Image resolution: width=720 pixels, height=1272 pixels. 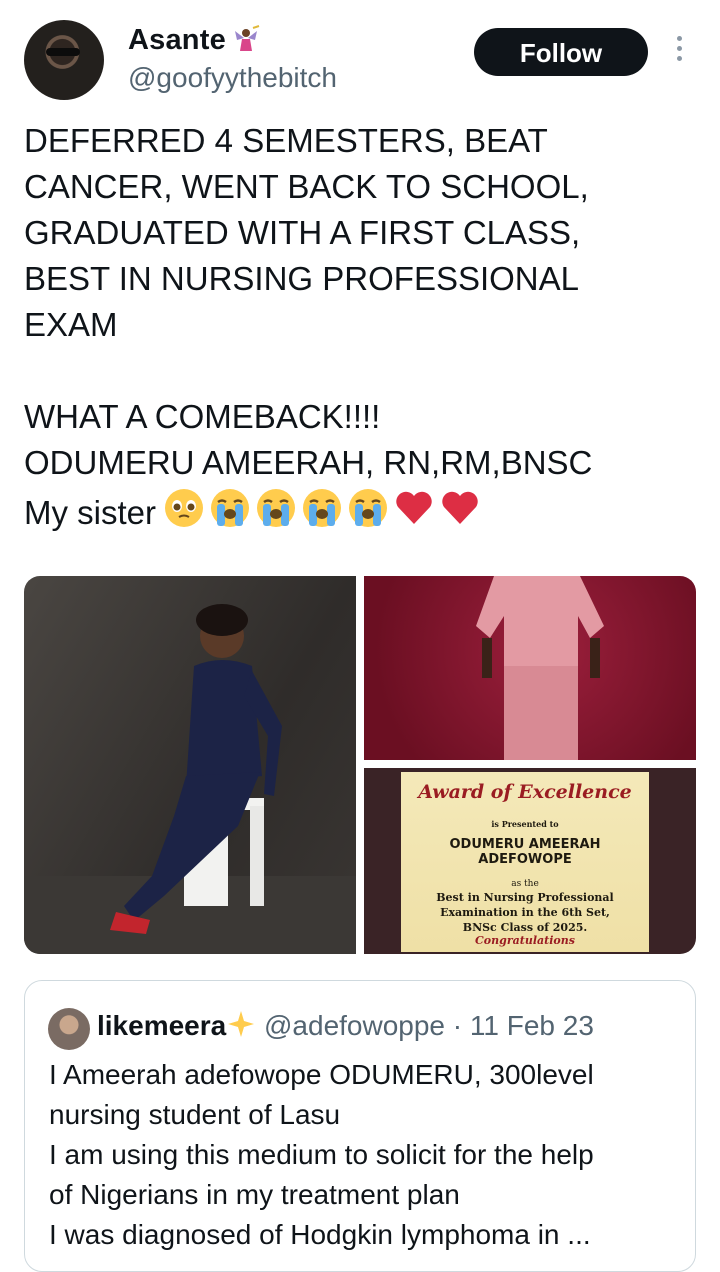 What do you see at coordinates (525, 940) in the screenshot?
I see `certificate-closing: Congratulations` at bounding box center [525, 940].